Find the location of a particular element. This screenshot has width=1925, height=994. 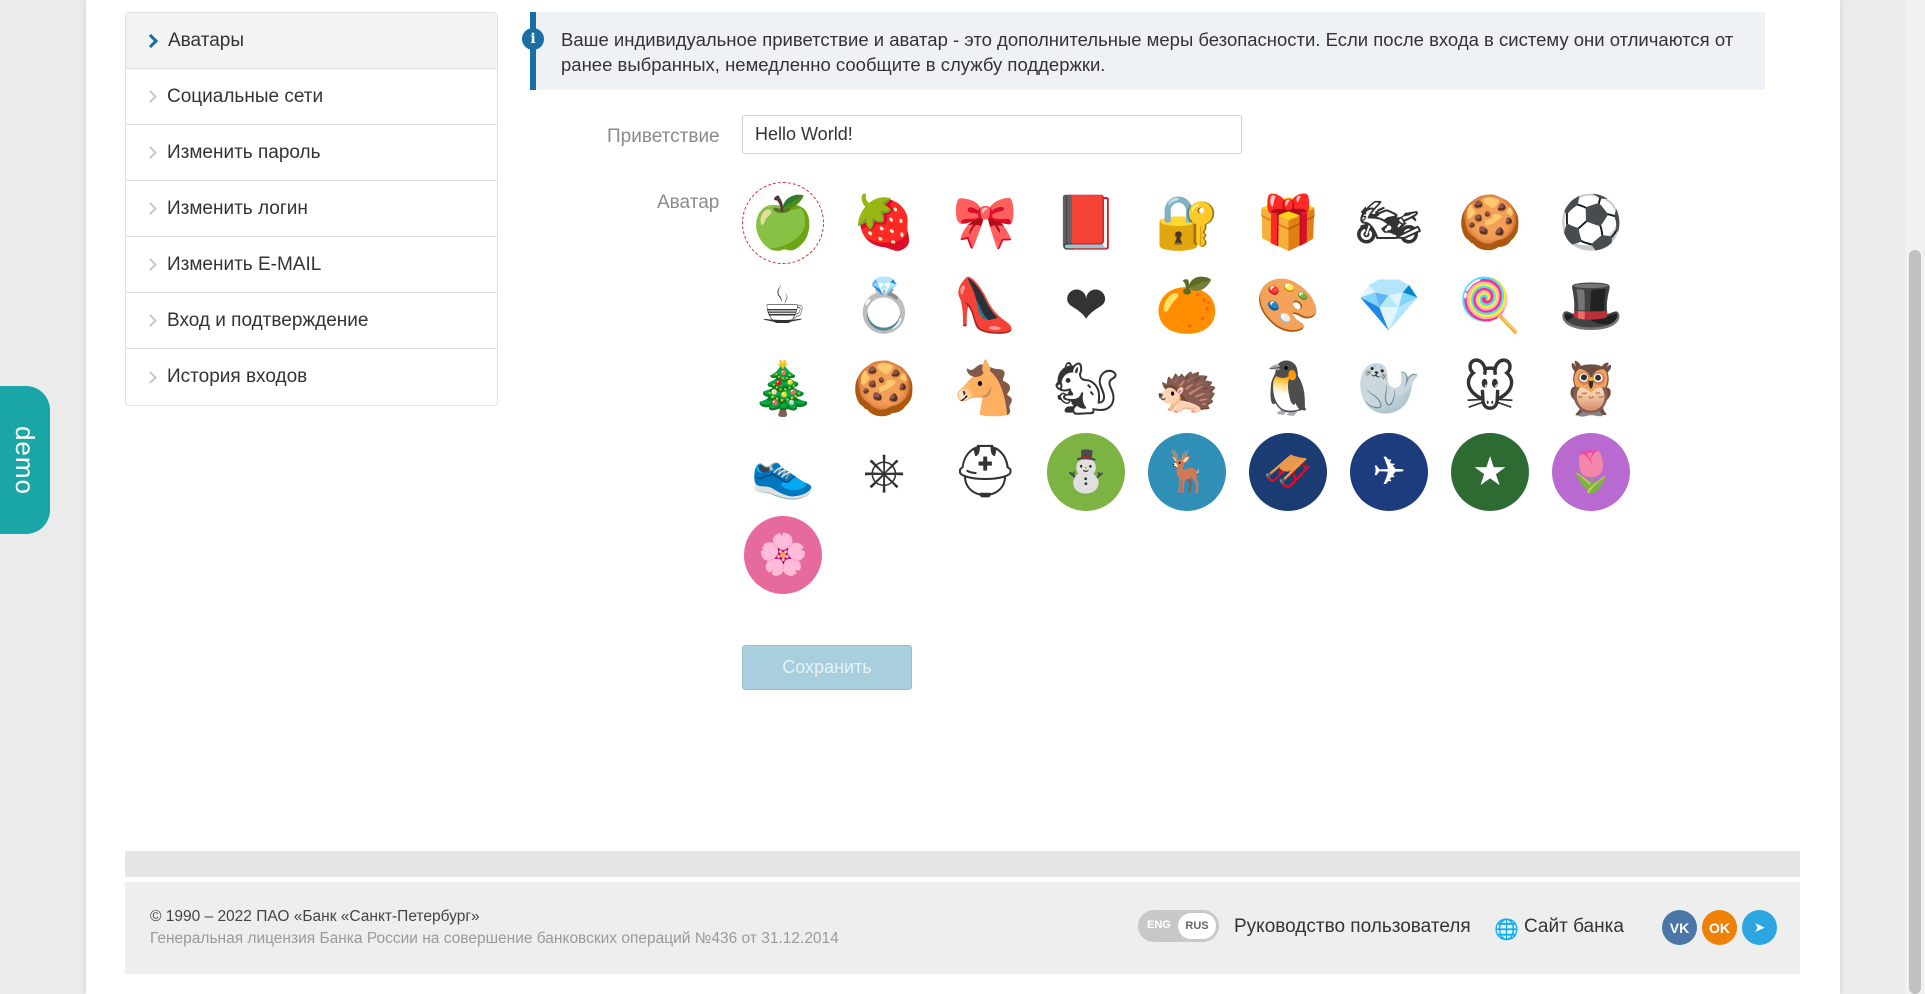

ruby-avatar-icon: 💎 is located at coordinates (1389, 306).